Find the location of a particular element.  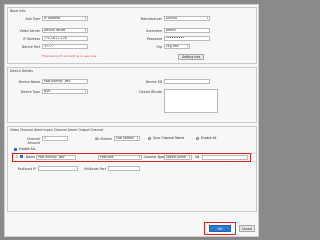

ok-button: OK is located at coordinates (220, 228).